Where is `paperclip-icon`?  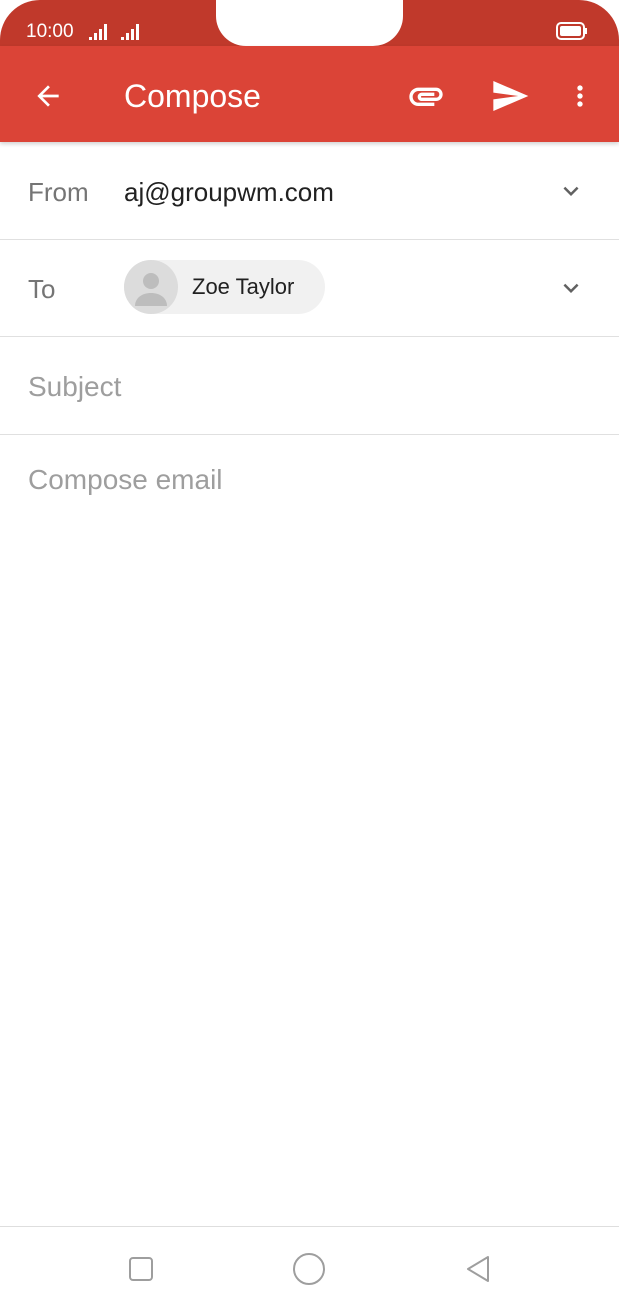
paperclip-icon is located at coordinates (426, 96).